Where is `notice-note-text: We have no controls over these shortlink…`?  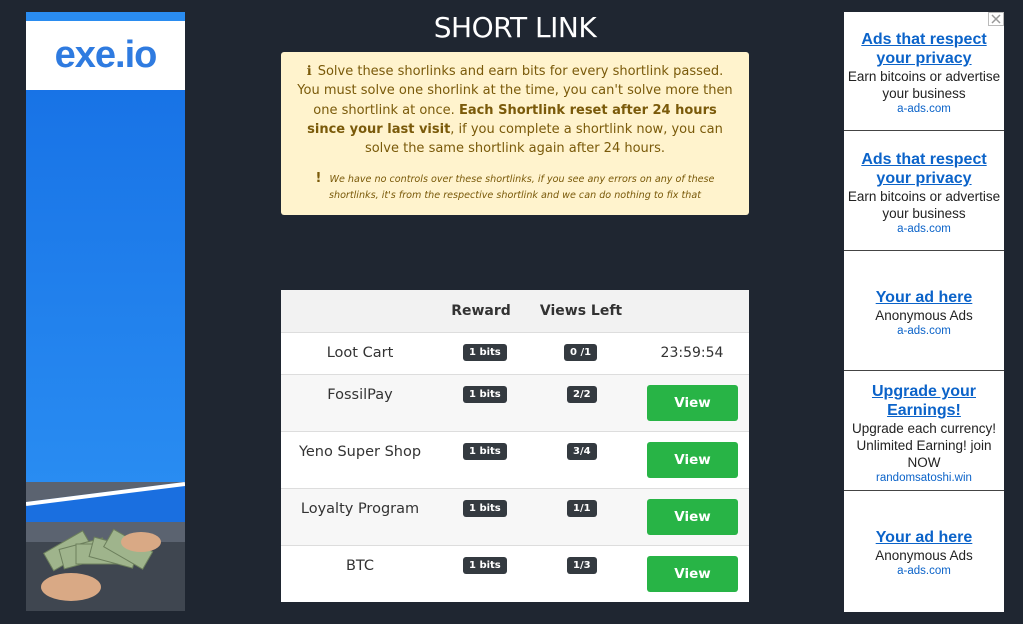
notice-note-text: We have no controls over these shortlink… is located at coordinates (521, 188).